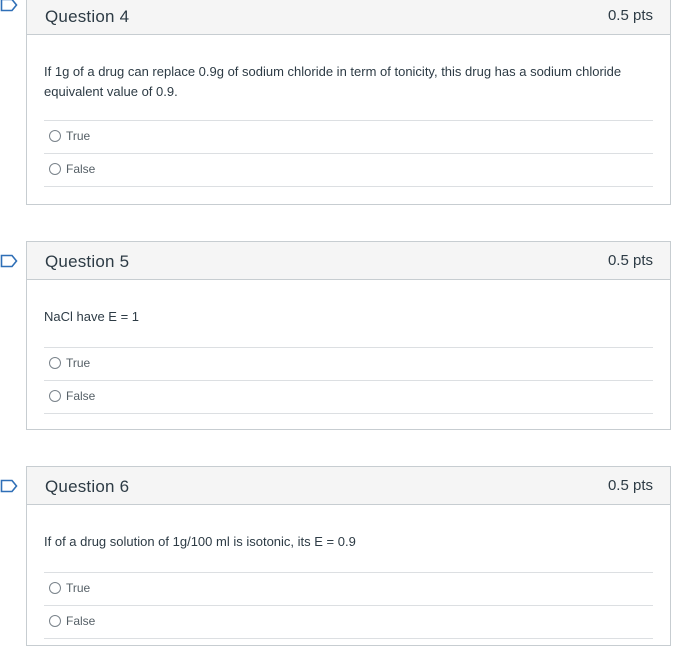 Image resolution: width=700 pixels, height=646 pixels. Describe the element at coordinates (92, 316) in the screenshot. I see `question-text: NaCl have E = 1` at that location.